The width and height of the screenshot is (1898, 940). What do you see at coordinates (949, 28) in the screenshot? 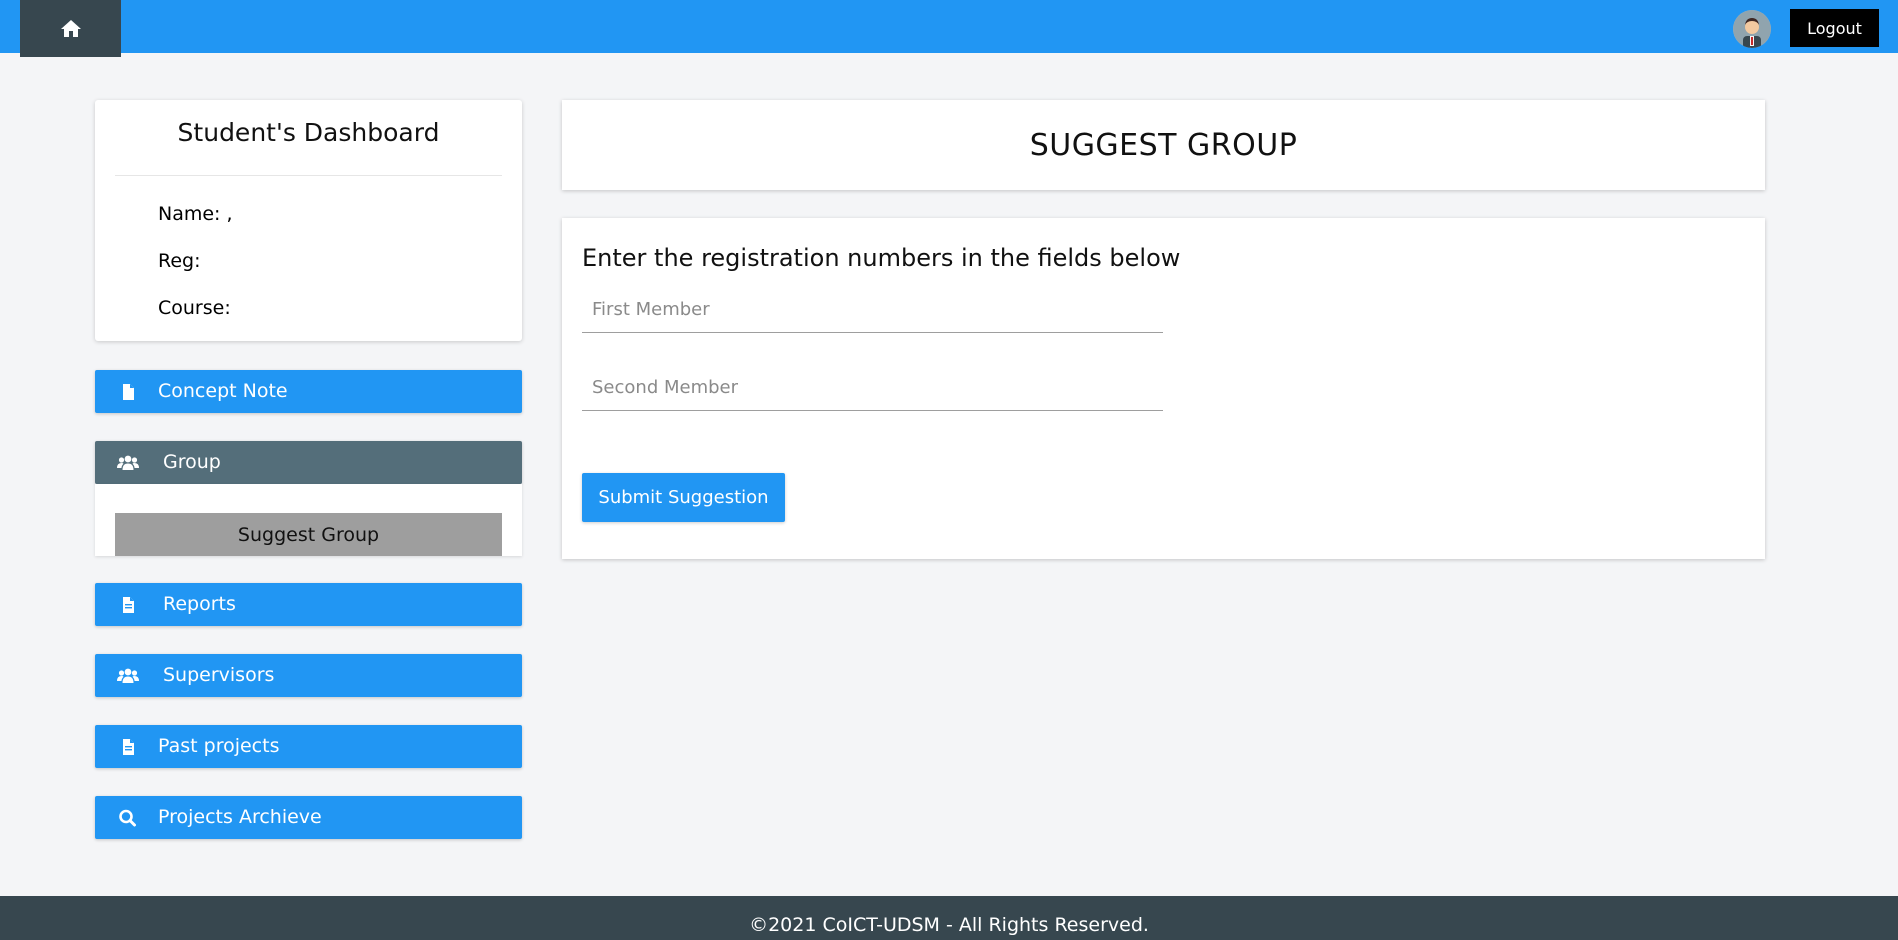
I see `top-navbar: Logout` at bounding box center [949, 28].